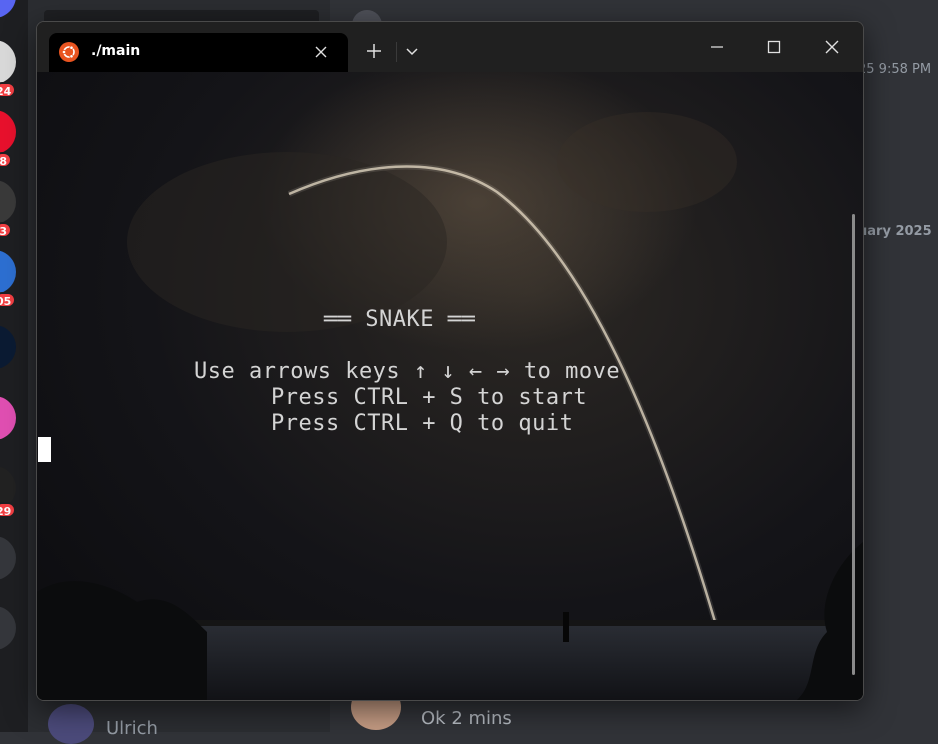 The width and height of the screenshot is (938, 744). Describe the element at coordinates (69, 52) in the screenshot. I see `ubuntu-logo-icon` at that location.